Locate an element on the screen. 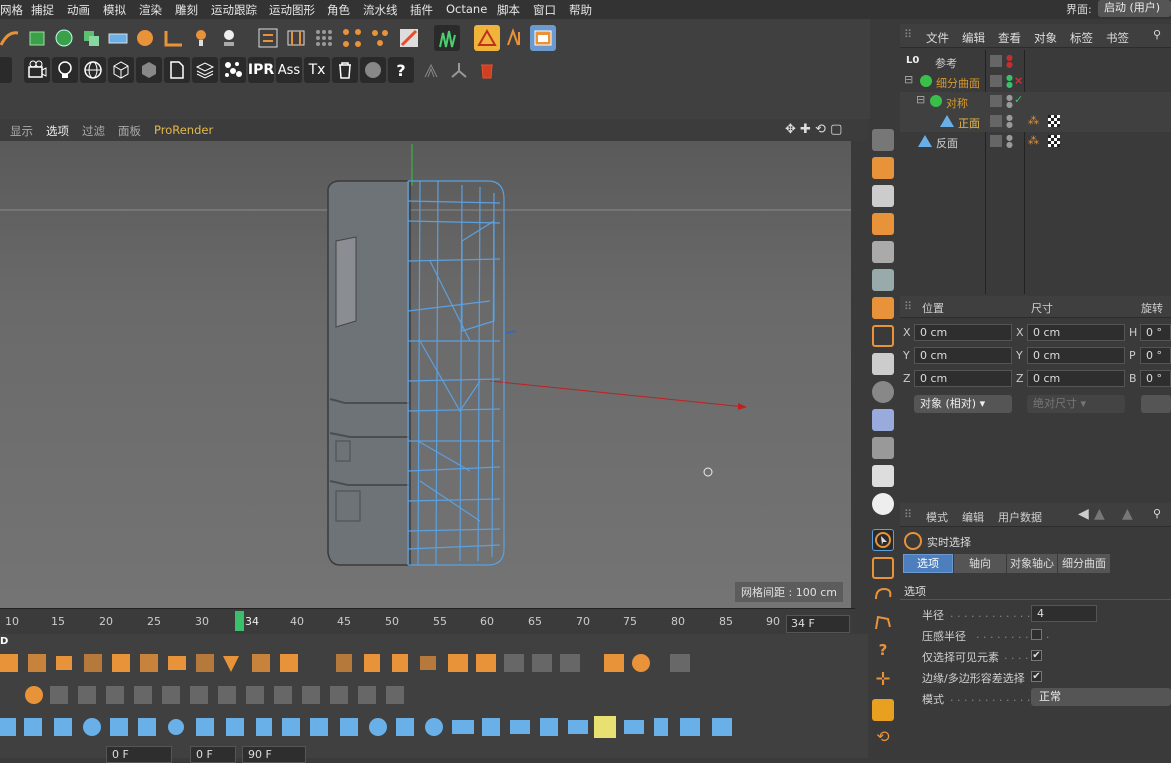 The width and height of the screenshot is (1171, 763). size-mode-select: 绝对尺寸 ▾ is located at coordinates (1076, 404).